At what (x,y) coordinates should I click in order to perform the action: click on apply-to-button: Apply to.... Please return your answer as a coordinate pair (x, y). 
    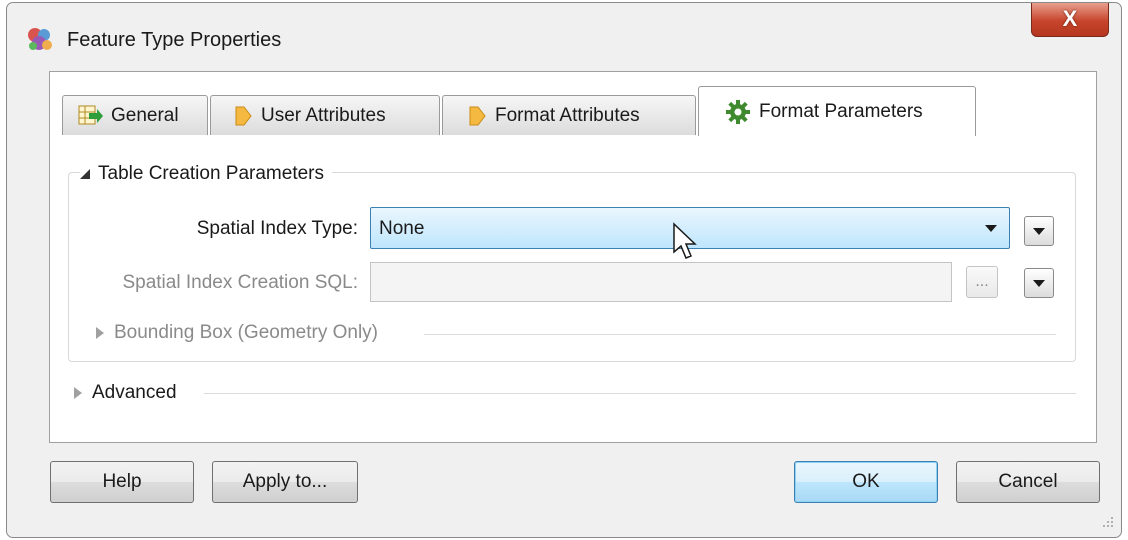
    Looking at the image, I should click on (285, 482).